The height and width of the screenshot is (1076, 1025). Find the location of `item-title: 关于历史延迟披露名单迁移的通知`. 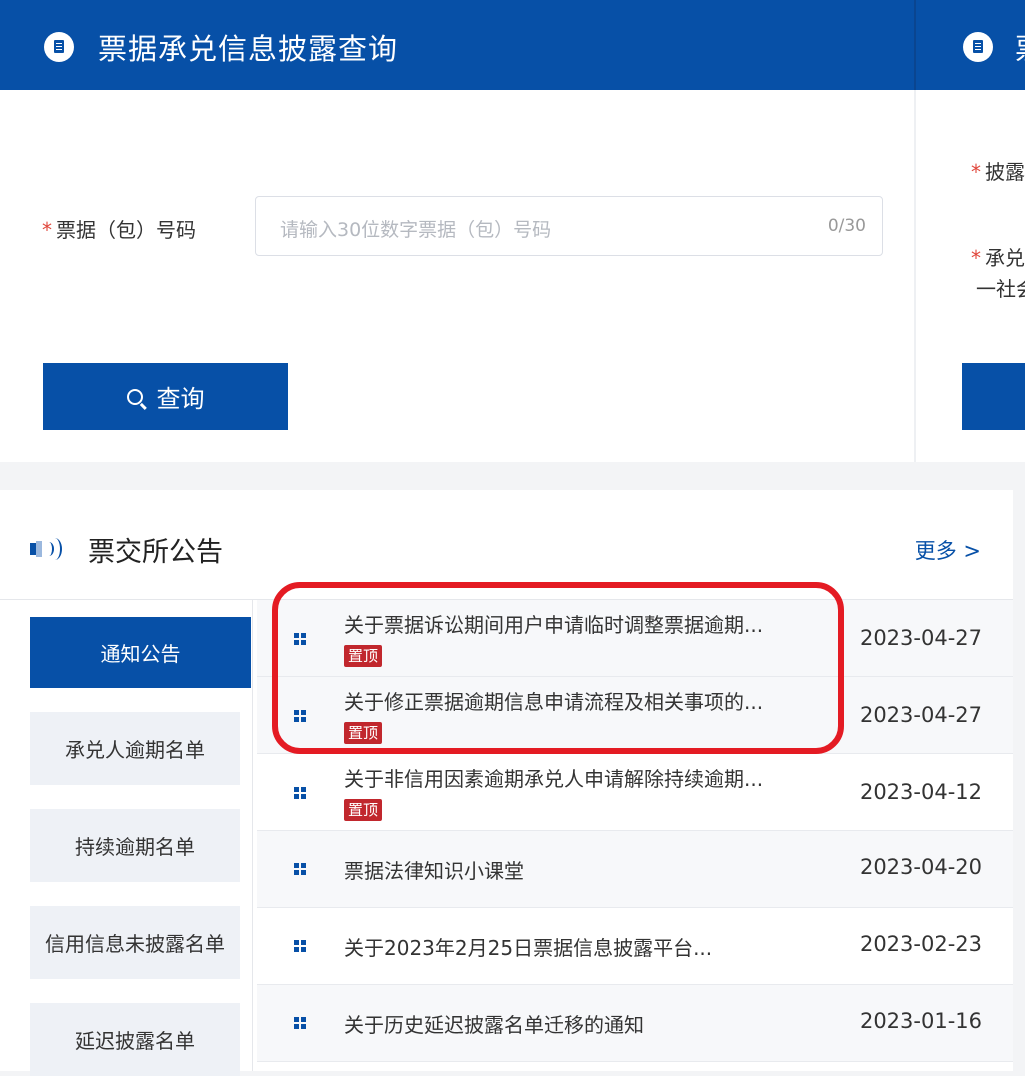

item-title: 关于历史延迟披露名单迁移的通知 is located at coordinates (494, 1023).